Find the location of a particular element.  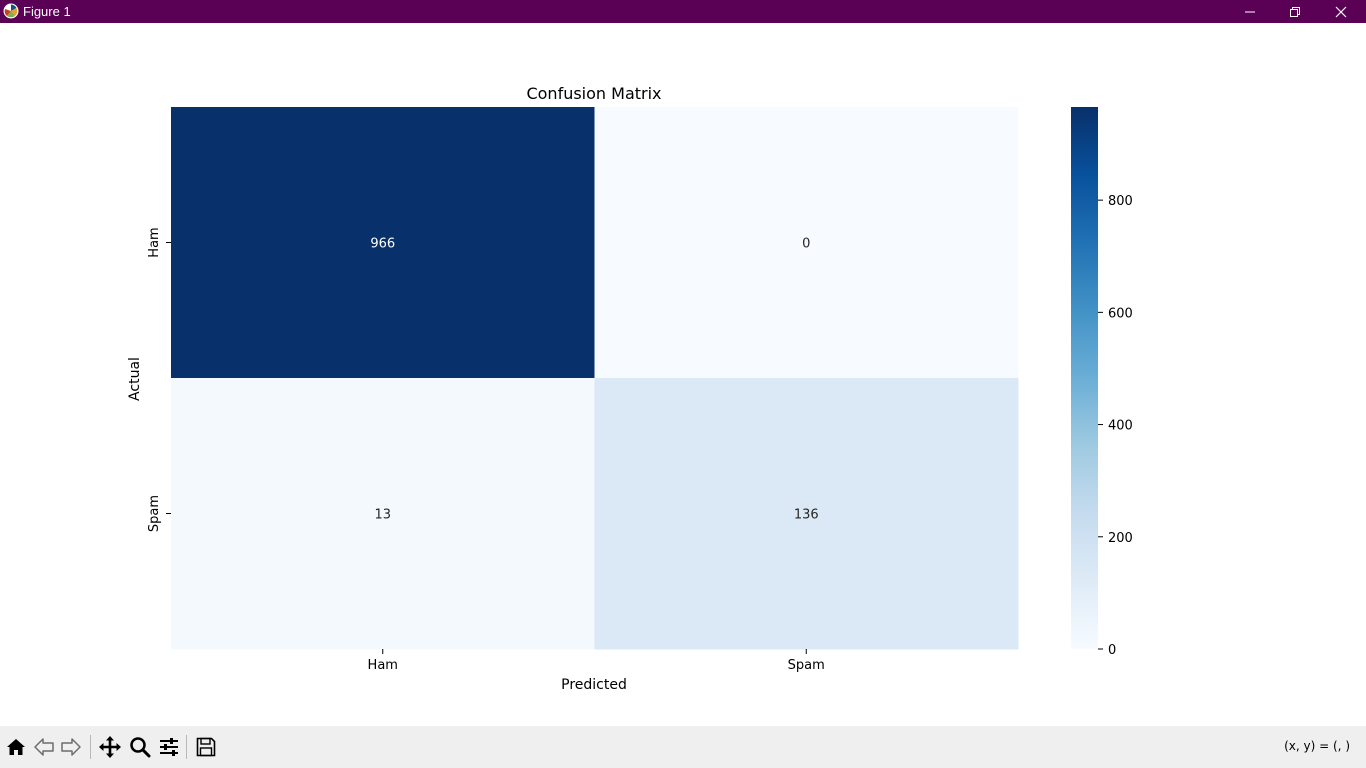

zoom-icon is located at coordinates (140, 747).